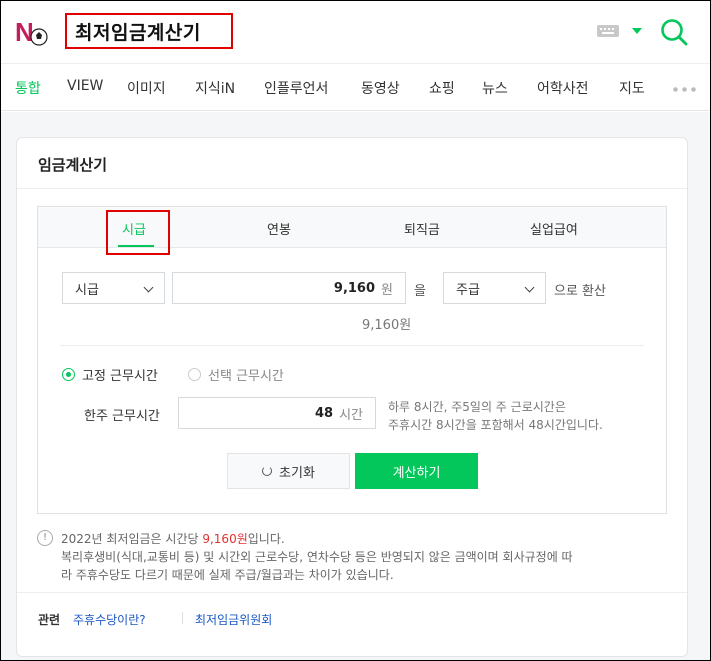  I want to click on radio-unchecked-icon, so click(194, 374).